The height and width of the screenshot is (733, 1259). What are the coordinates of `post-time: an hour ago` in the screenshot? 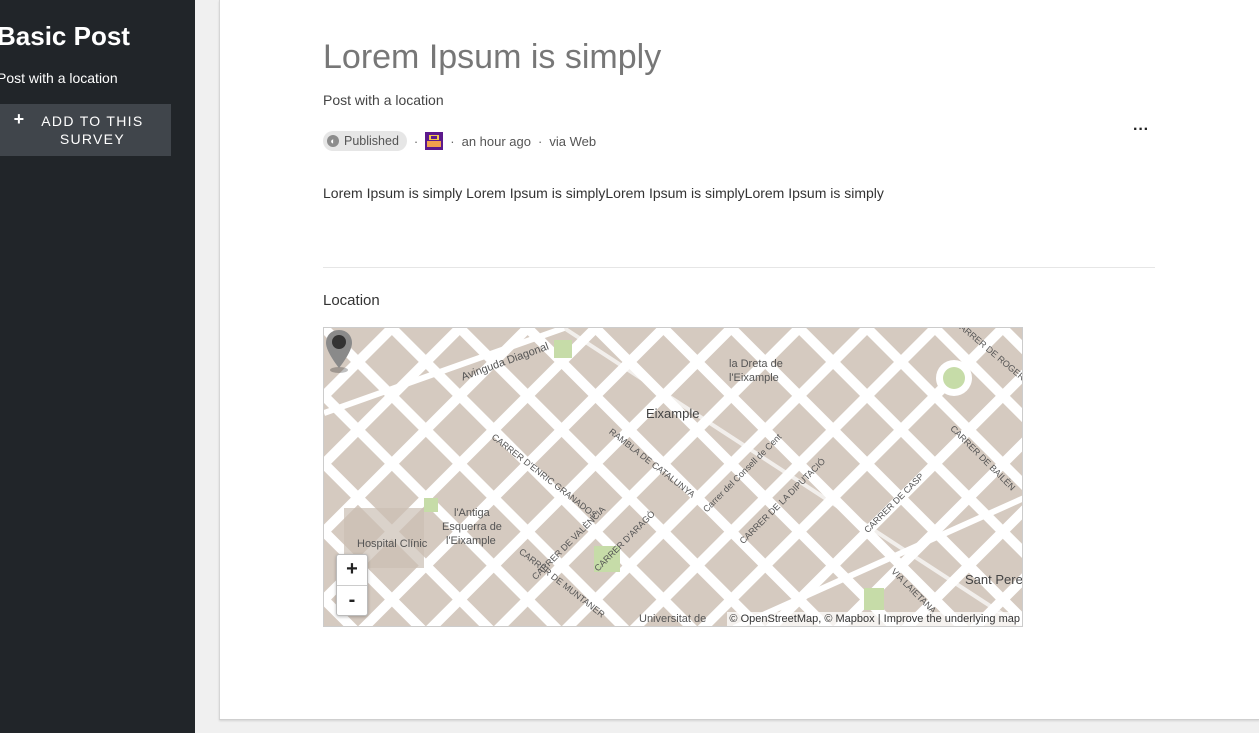 It's located at (496, 141).